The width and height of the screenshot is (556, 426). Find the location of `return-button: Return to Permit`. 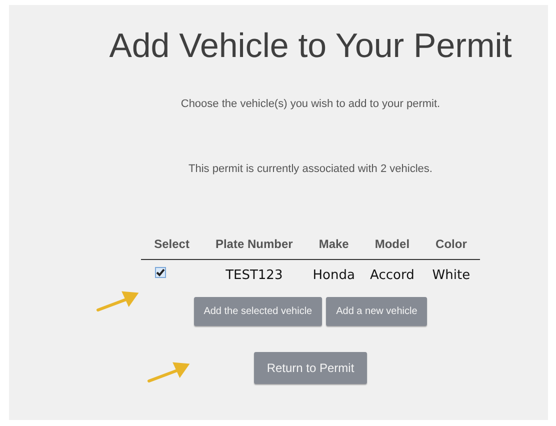

return-button: Return to Permit is located at coordinates (311, 368).